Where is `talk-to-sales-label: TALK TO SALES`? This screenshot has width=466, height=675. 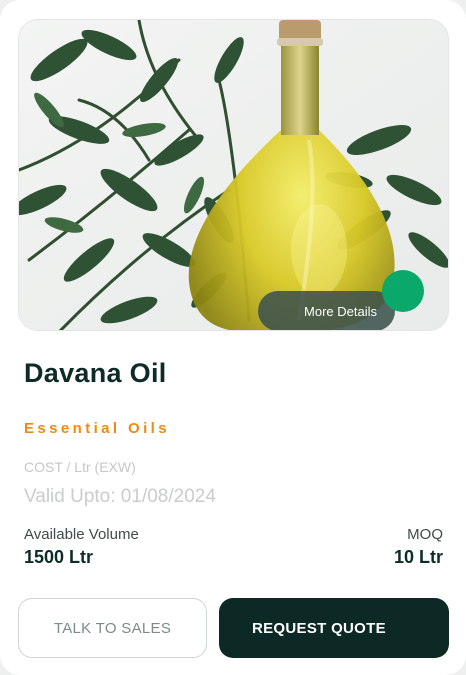 talk-to-sales-label: TALK TO SALES is located at coordinates (112, 628).